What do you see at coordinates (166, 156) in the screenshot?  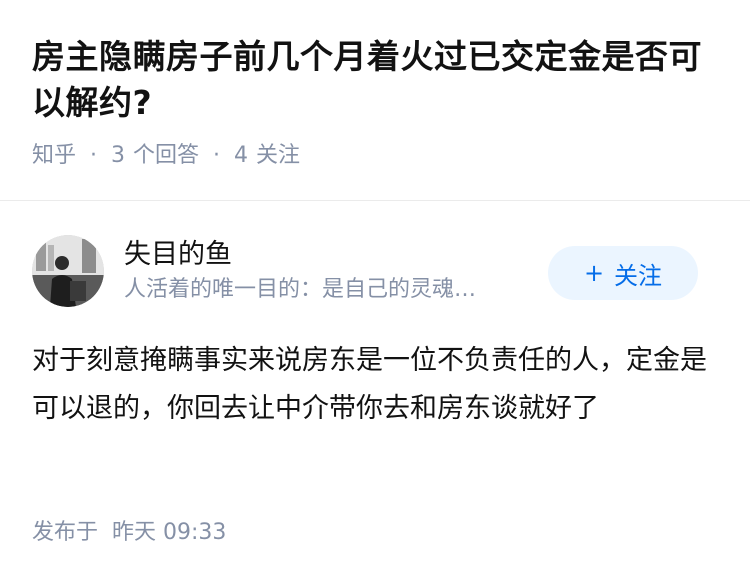 I see `answer-count-label: 个回答` at bounding box center [166, 156].